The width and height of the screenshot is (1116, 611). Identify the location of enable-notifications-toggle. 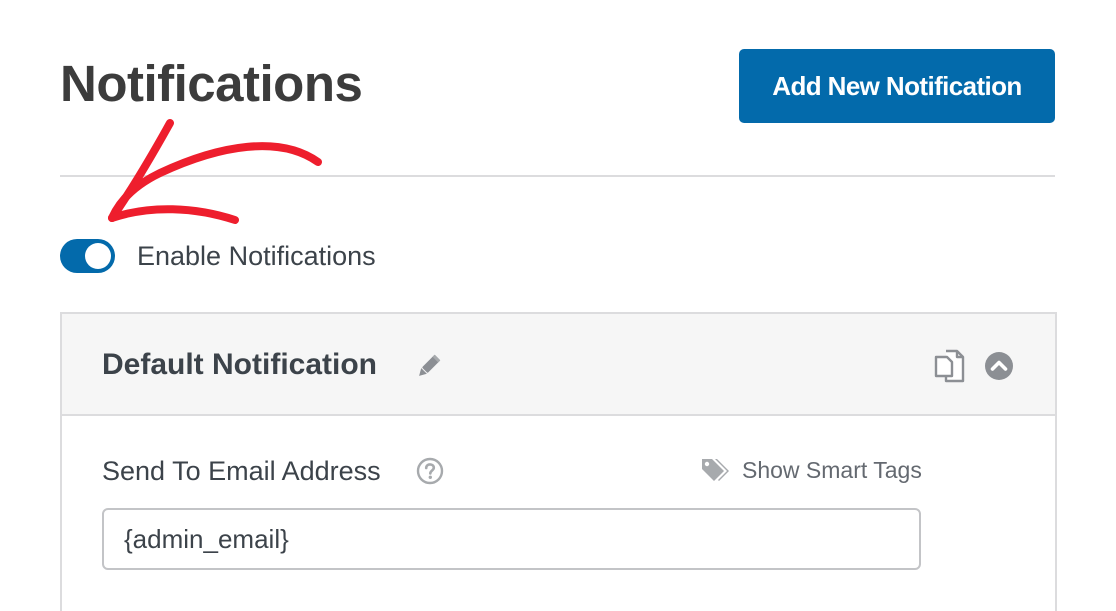
(87, 256).